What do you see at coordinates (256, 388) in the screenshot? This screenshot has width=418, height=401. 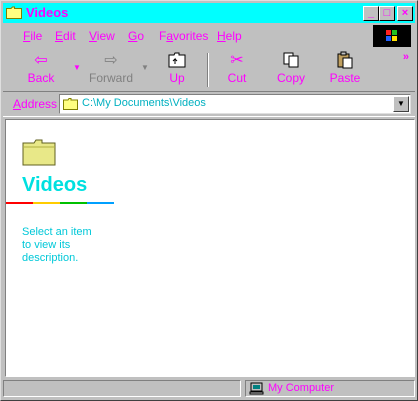 I see `my-computer-icon` at bounding box center [256, 388].